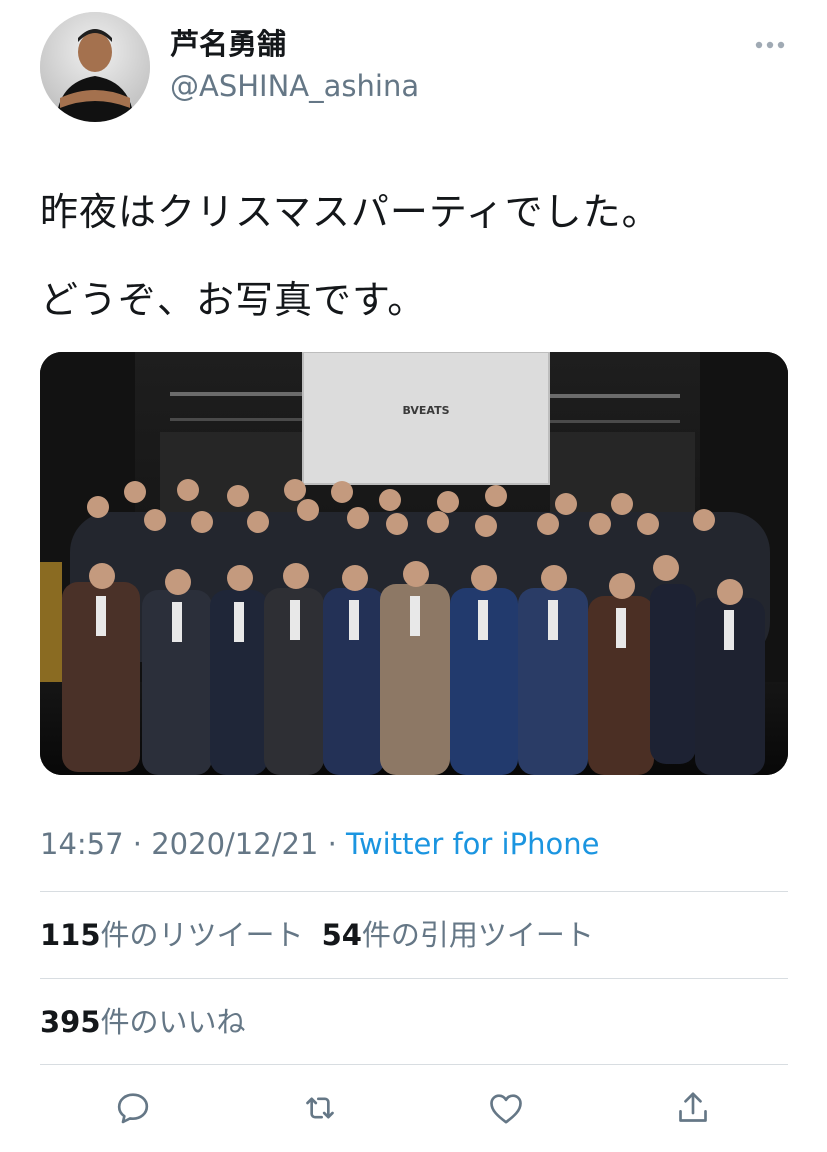 The height and width of the screenshot is (1152, 827). I want to click on tweet-date: 2020/12/21, so click(234, 844).